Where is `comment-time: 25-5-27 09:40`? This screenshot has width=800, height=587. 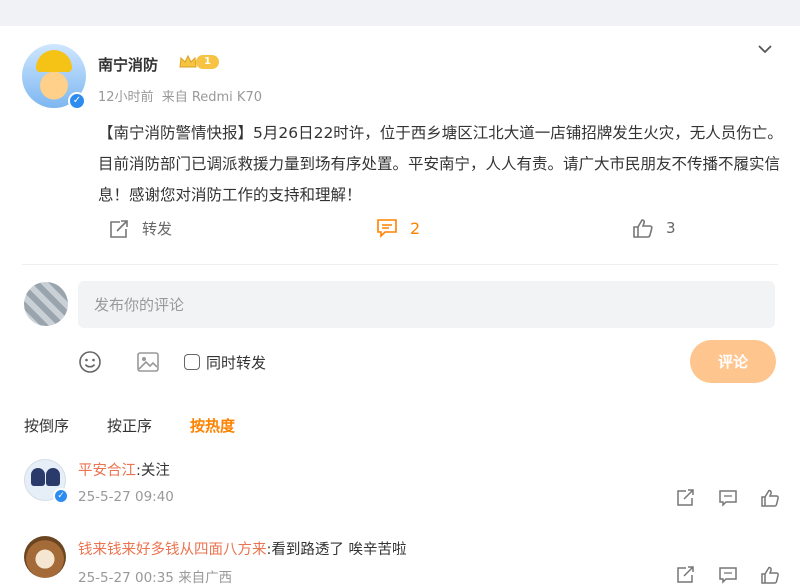
comment-time: 25-5-27 09:40 is located at coordinates (126, 497).